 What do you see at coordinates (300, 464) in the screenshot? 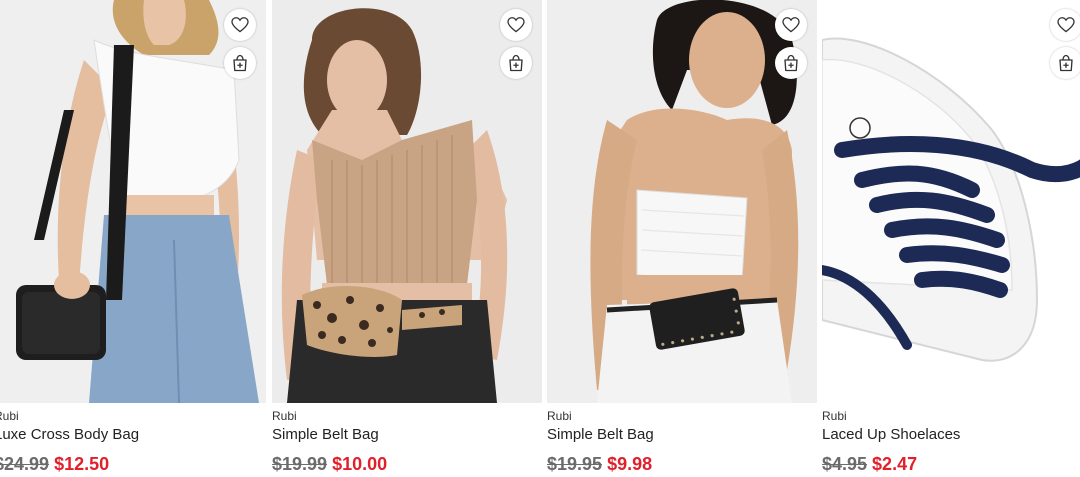
I see `original-price: $19.99` at bounding box center [300, 464].